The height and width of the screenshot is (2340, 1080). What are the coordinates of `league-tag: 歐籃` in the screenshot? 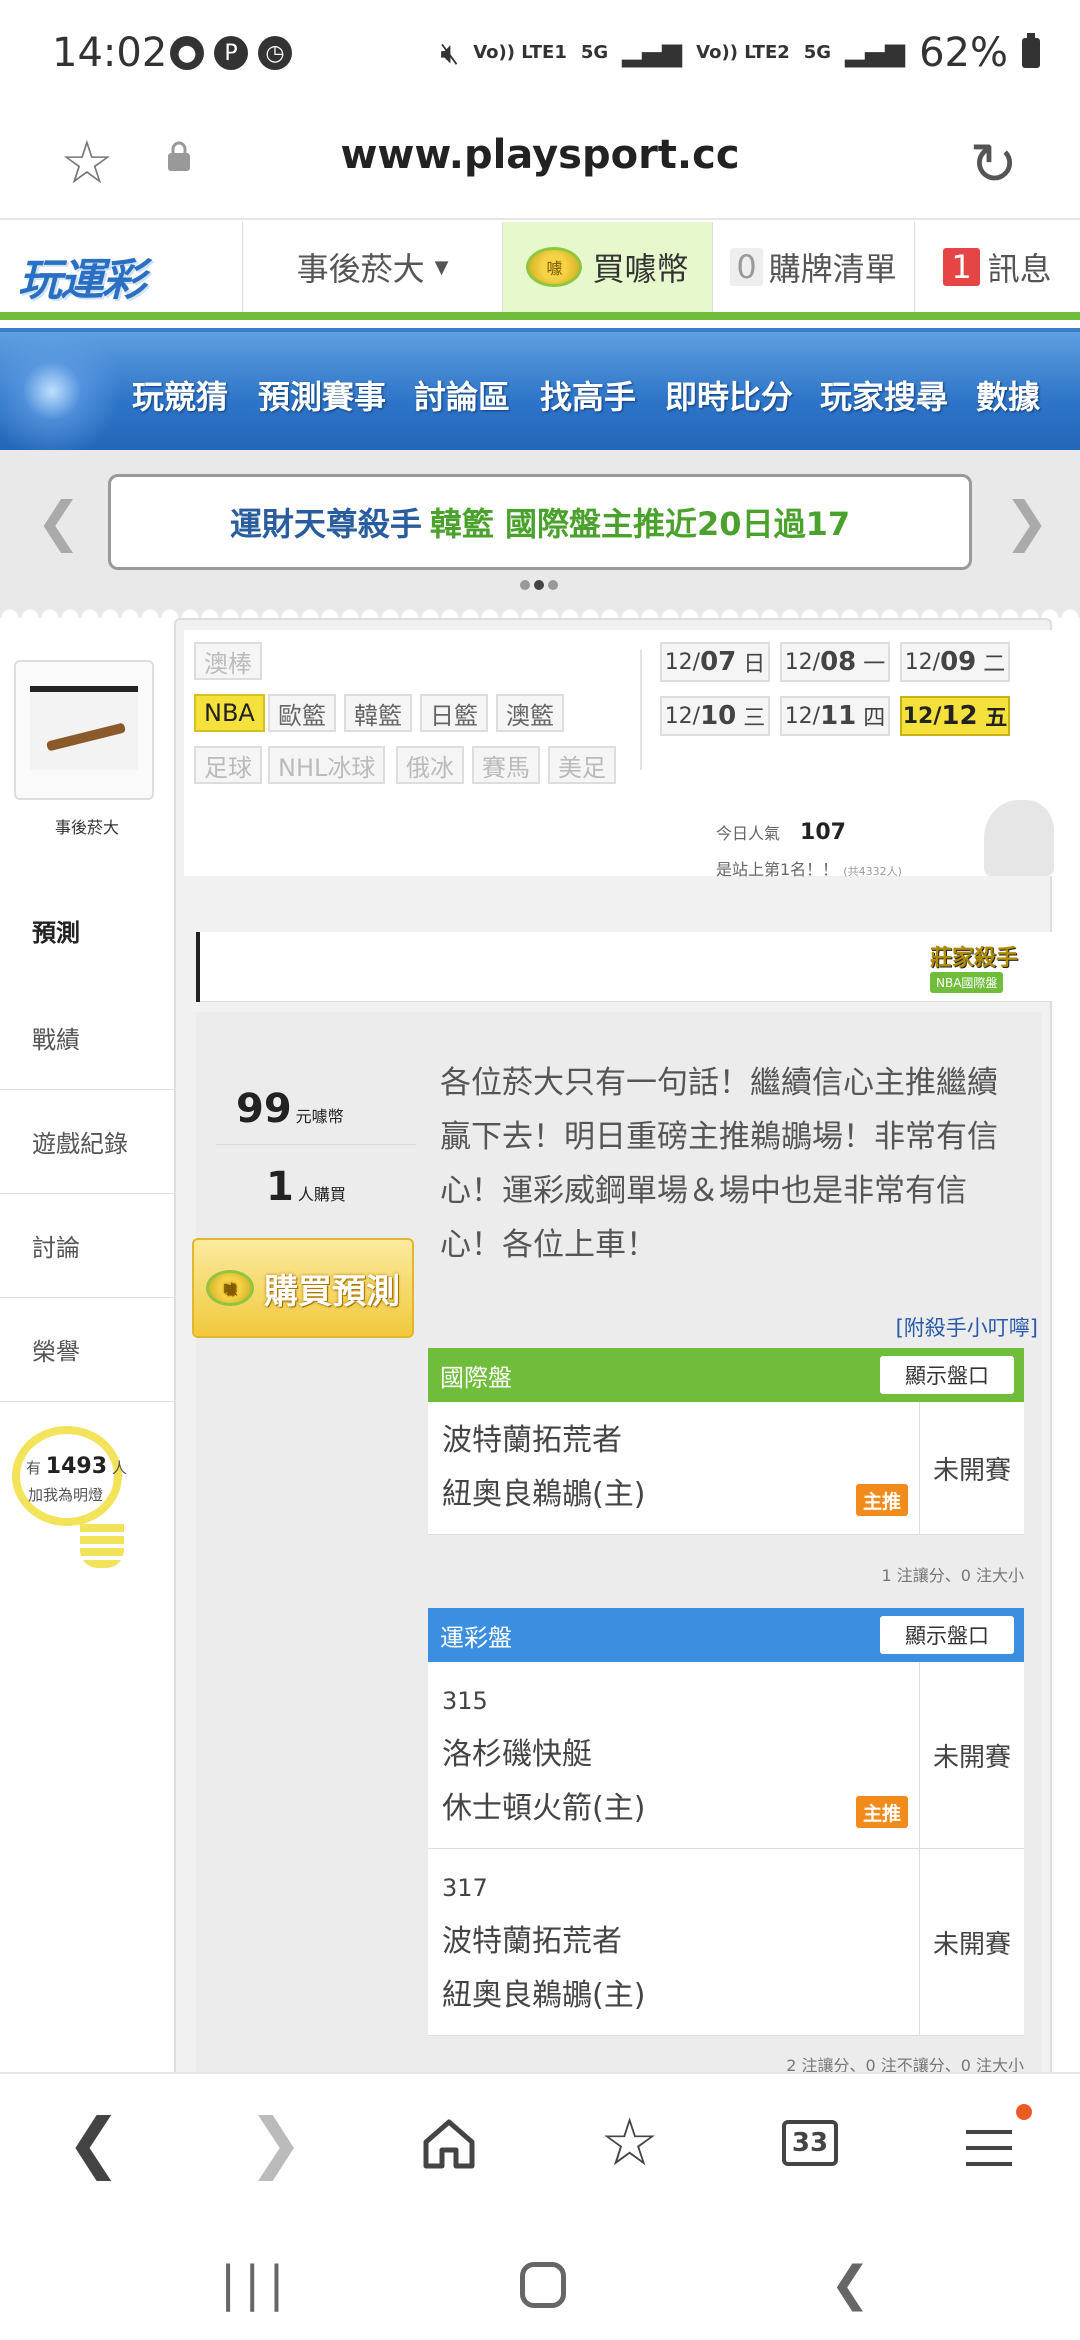 It's located at (302, 713).